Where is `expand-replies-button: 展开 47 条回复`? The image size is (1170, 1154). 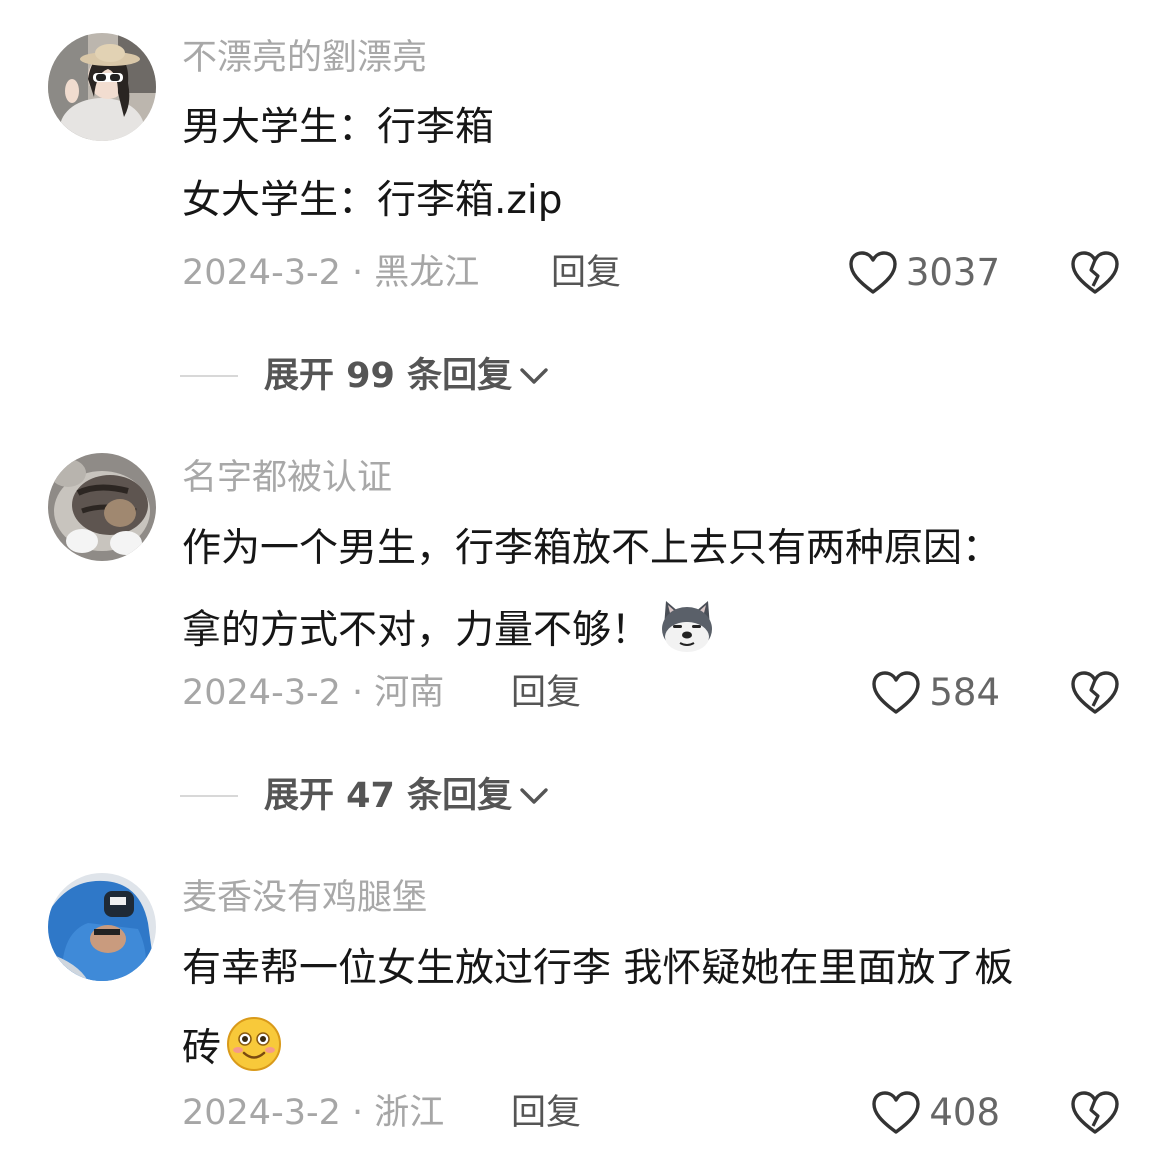 expand-replies-button: 展开 47 条回复 is located at coordinates (365, 796).